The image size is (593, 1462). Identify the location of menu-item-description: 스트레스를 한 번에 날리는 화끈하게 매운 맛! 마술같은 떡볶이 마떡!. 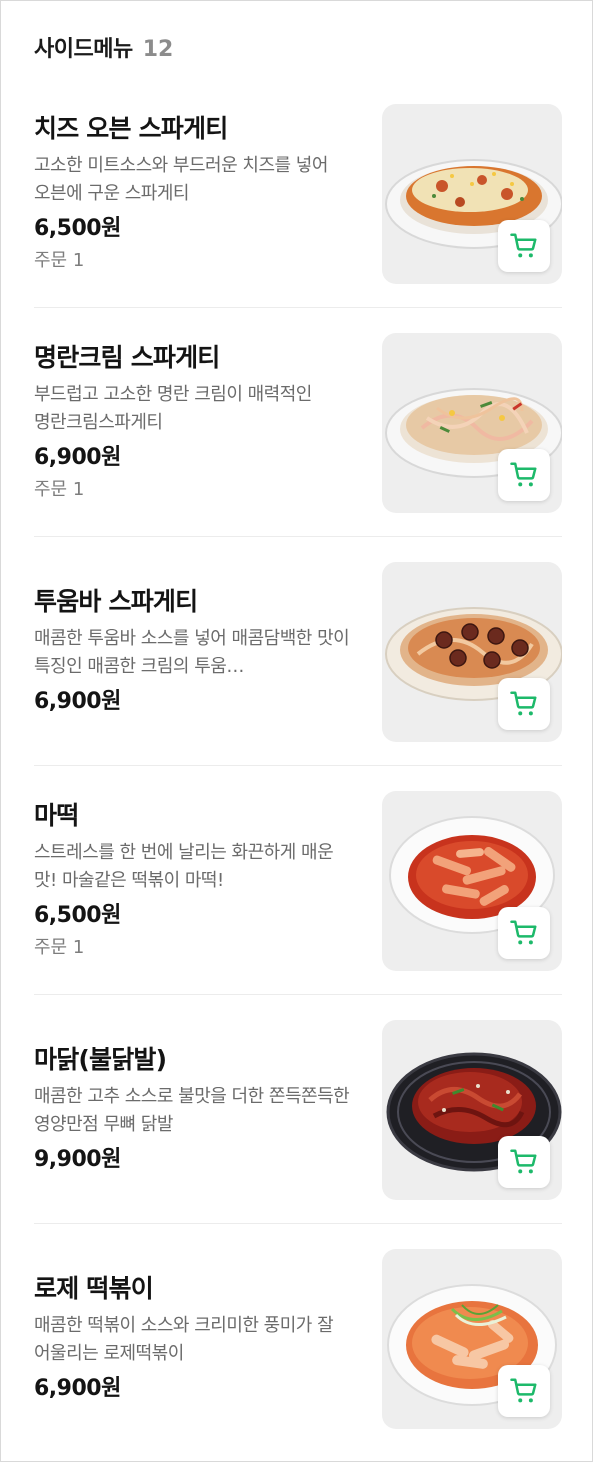
(184, 866).